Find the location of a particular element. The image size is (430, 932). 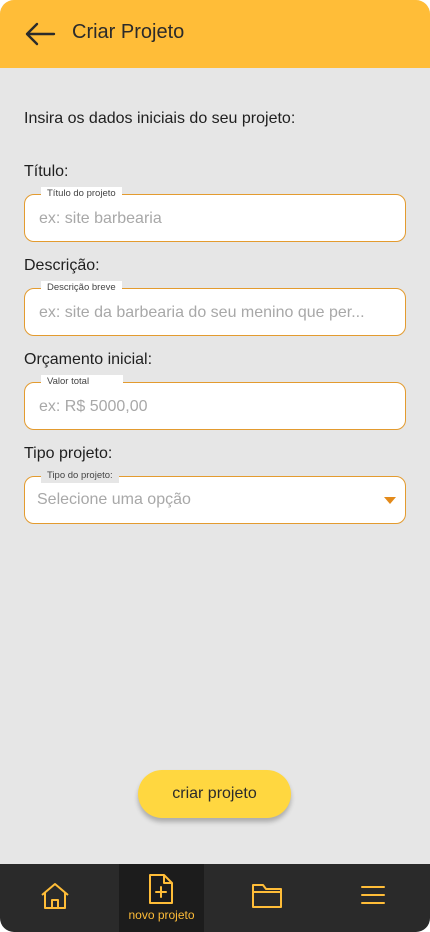

header-bar: Criar Projeto is located at coordinates (215, 34).